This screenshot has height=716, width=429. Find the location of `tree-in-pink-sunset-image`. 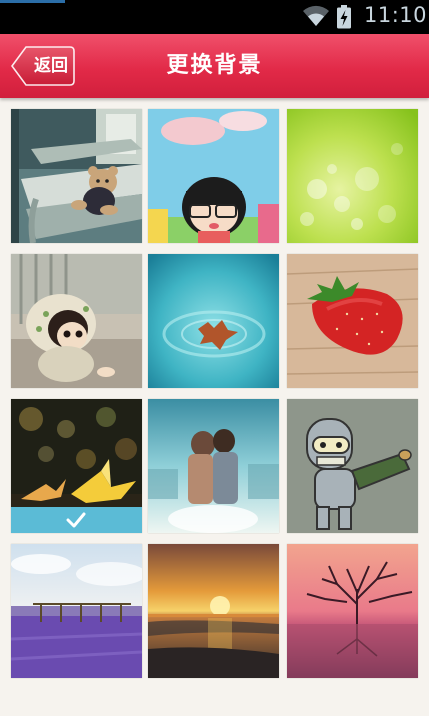

tree-in-pink-sunset-image is located at coordinates (352, 611).